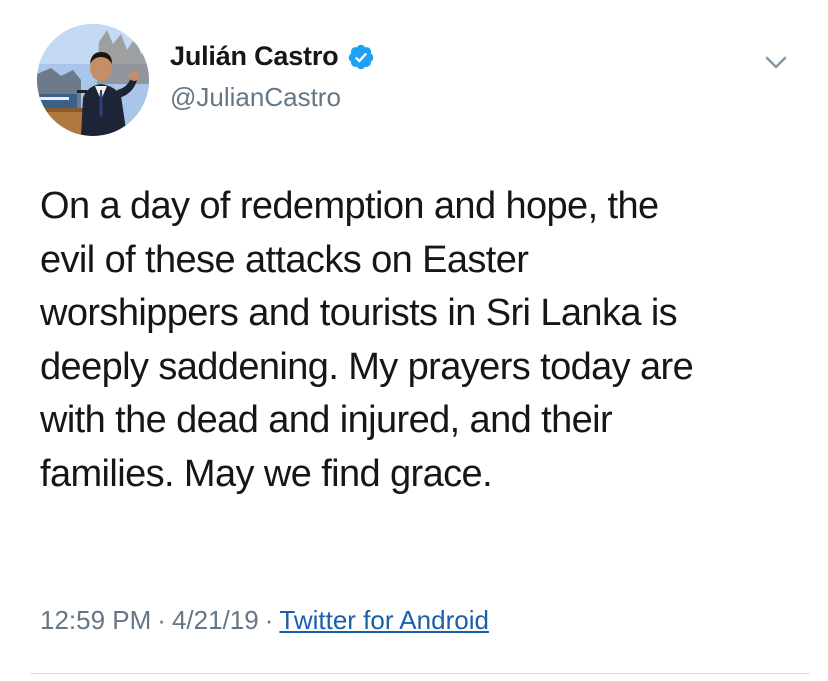 The image size is (828, 681). I want to click on verified-badge-icon, so click(361, 56).